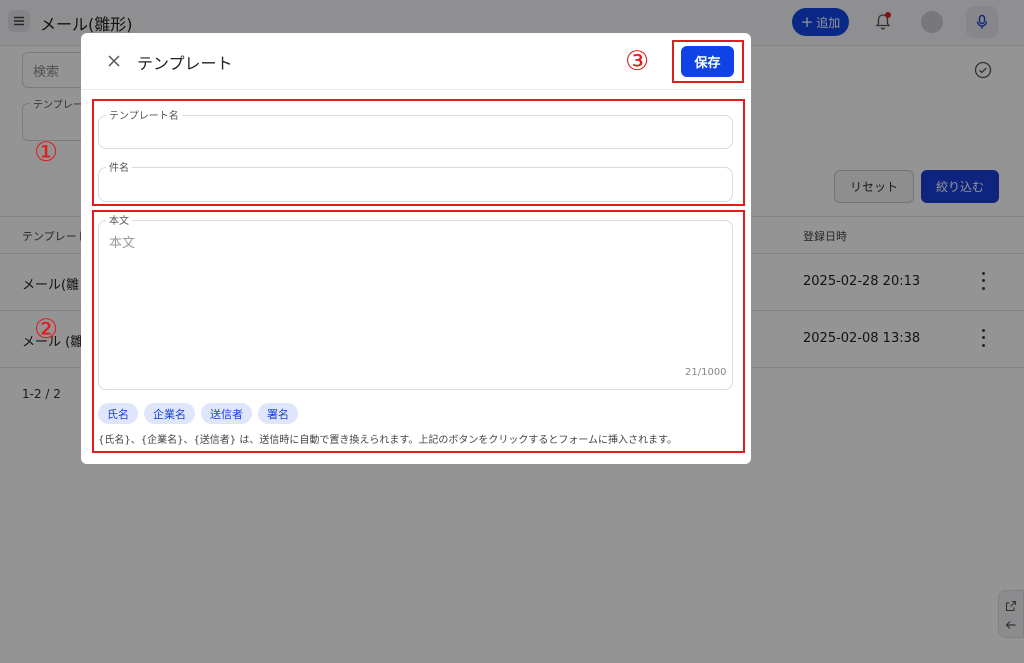 The image size is (1024, 663). I want to click on annotation-marker-1: ①, so click(46, 152).